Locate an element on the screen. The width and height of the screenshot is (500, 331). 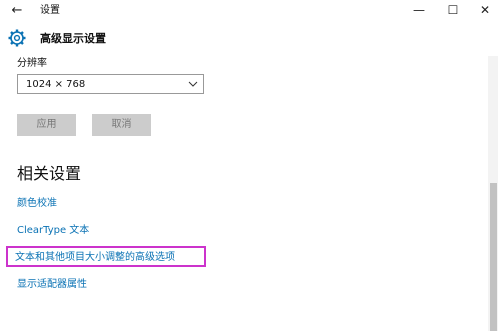
resolution-value: 1024 × 768 is located at coordinates (56, 84).